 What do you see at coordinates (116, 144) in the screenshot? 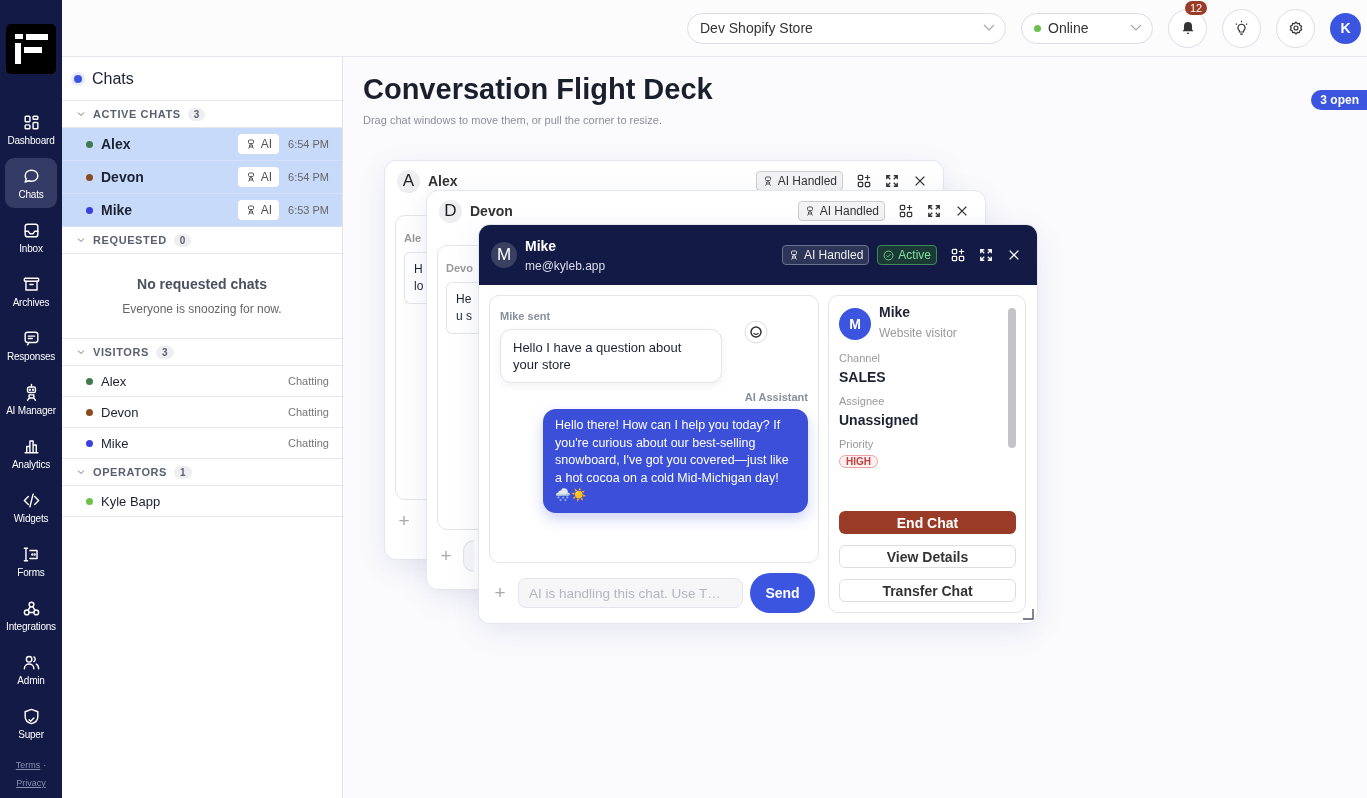
I see `chat-name: Alex` at bounding box center [116, 144].